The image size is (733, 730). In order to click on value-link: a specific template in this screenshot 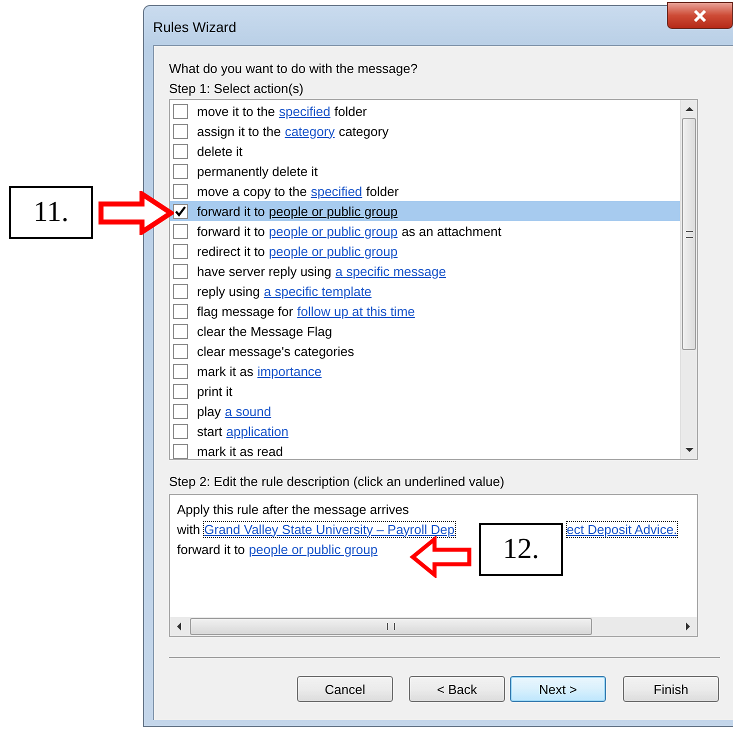, I will do `click(318, 291)`.